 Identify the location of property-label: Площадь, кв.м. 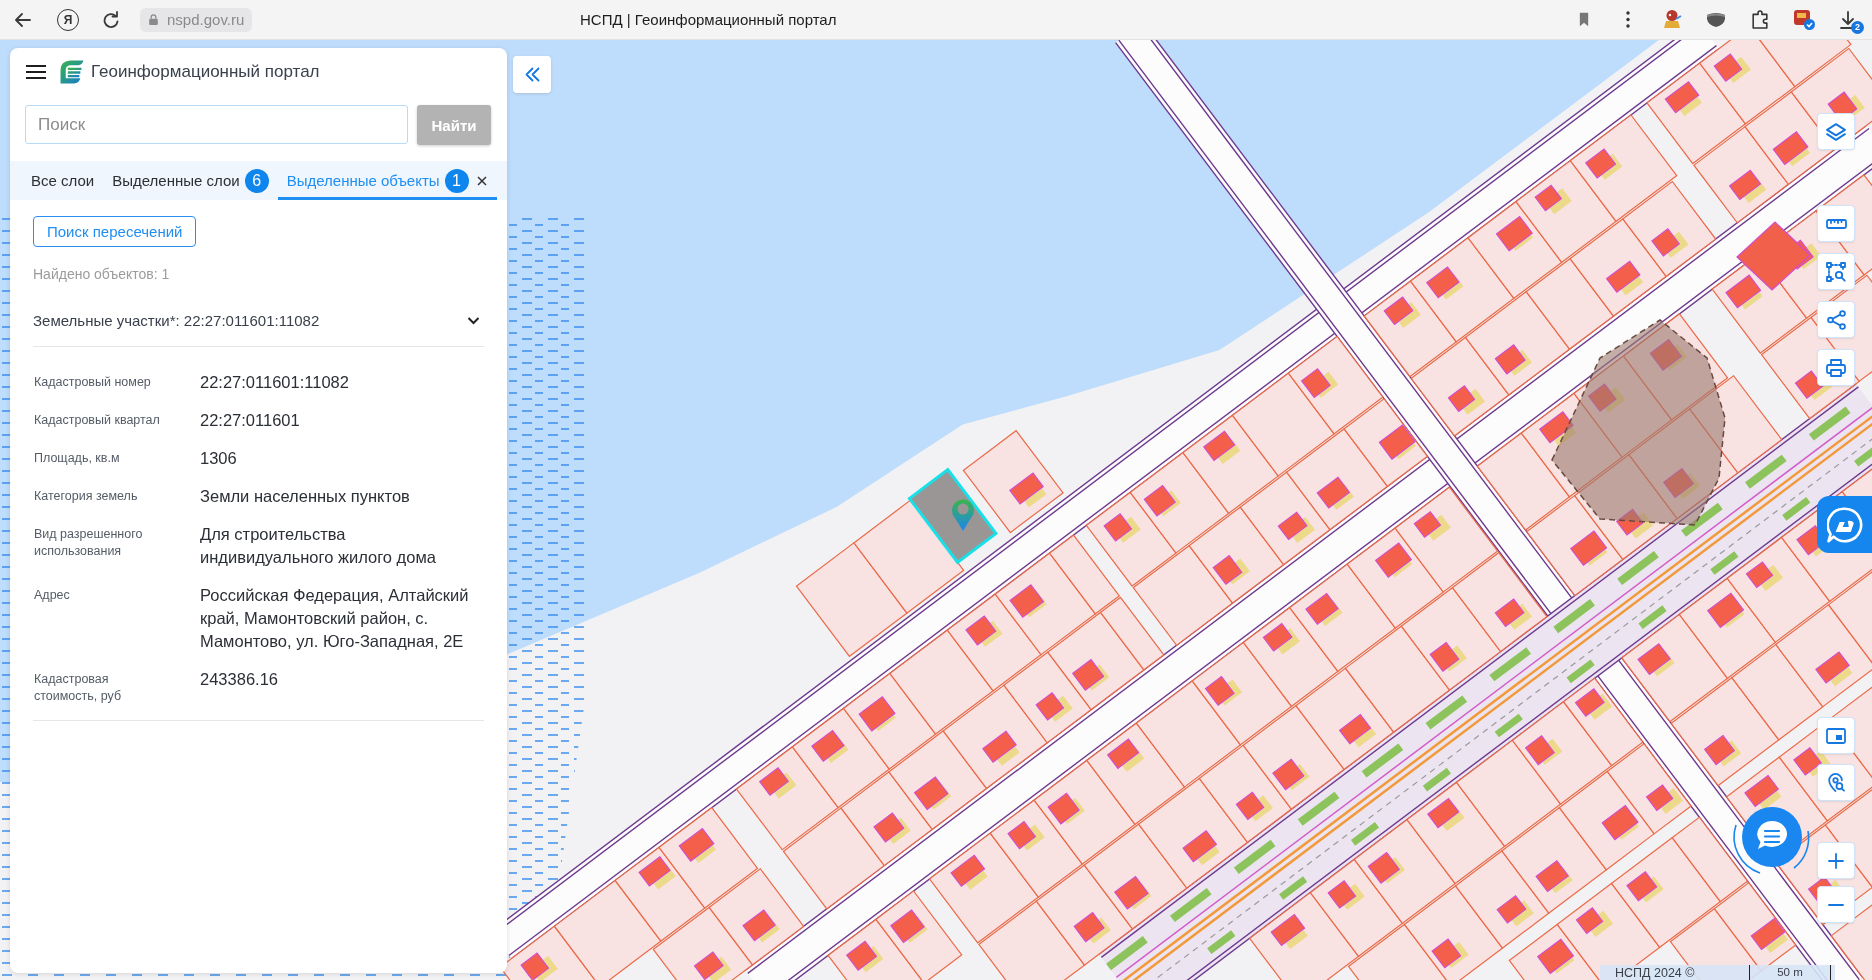
(77, 458).